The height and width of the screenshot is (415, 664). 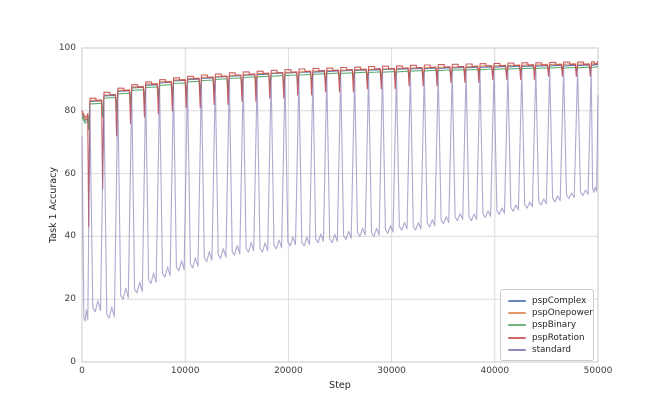 I want to click on legend-label: pspRotation, so click(x=558, y=337).